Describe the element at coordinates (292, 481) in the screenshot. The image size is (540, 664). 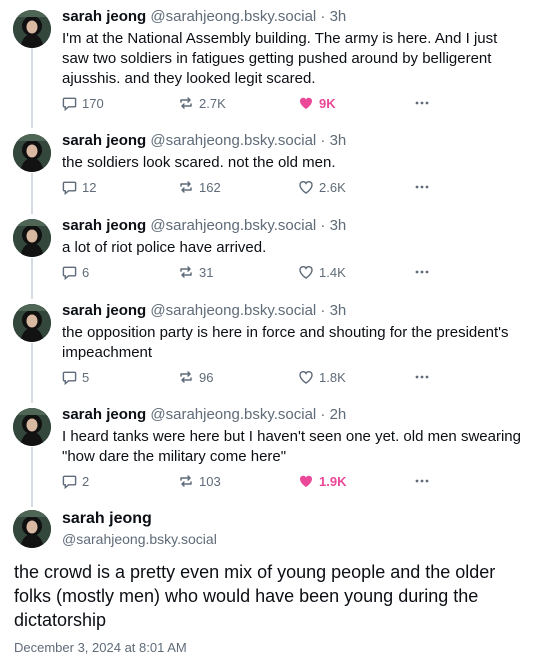
I see `post-actions: 2 103 1.9K` at that location.